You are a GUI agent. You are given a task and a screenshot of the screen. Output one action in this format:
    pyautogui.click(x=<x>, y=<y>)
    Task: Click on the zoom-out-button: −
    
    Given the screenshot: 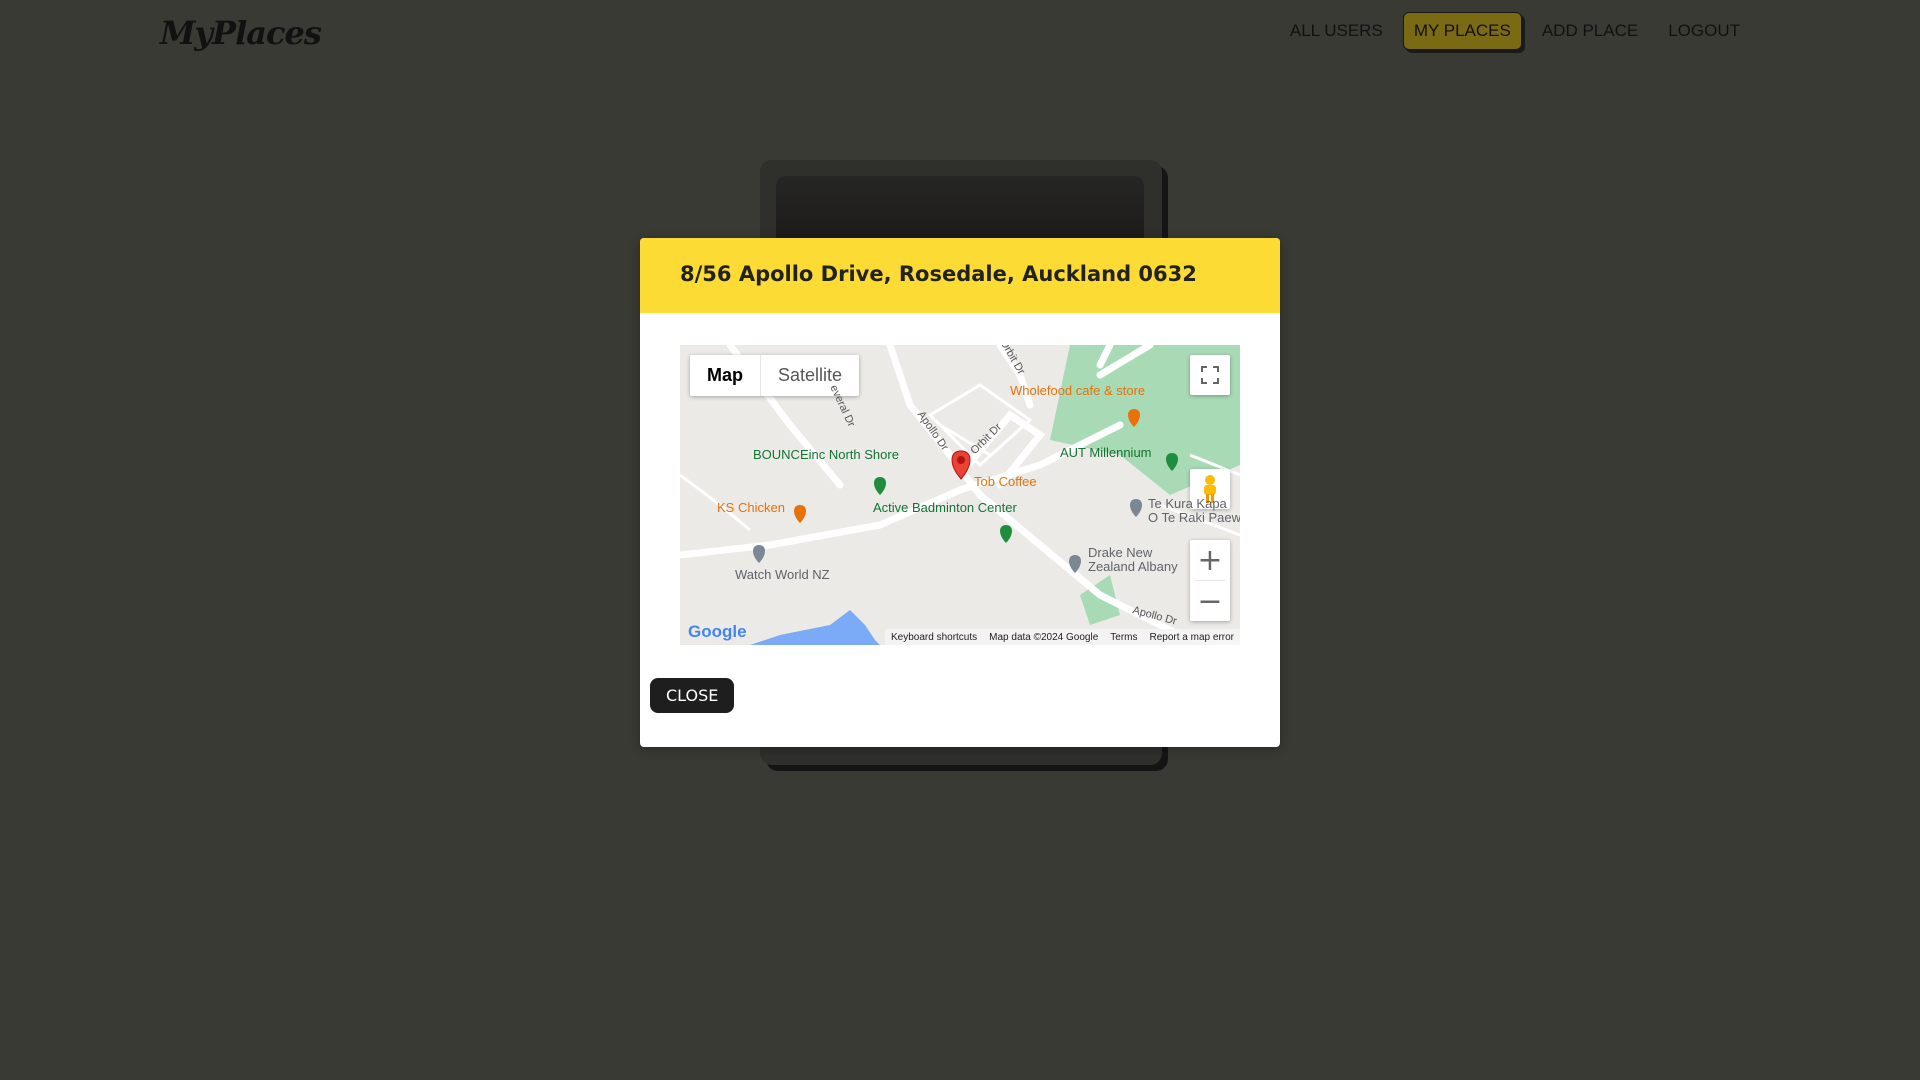 What is the action you would take?
    pyautogui.click(x=1210, y=601)
    